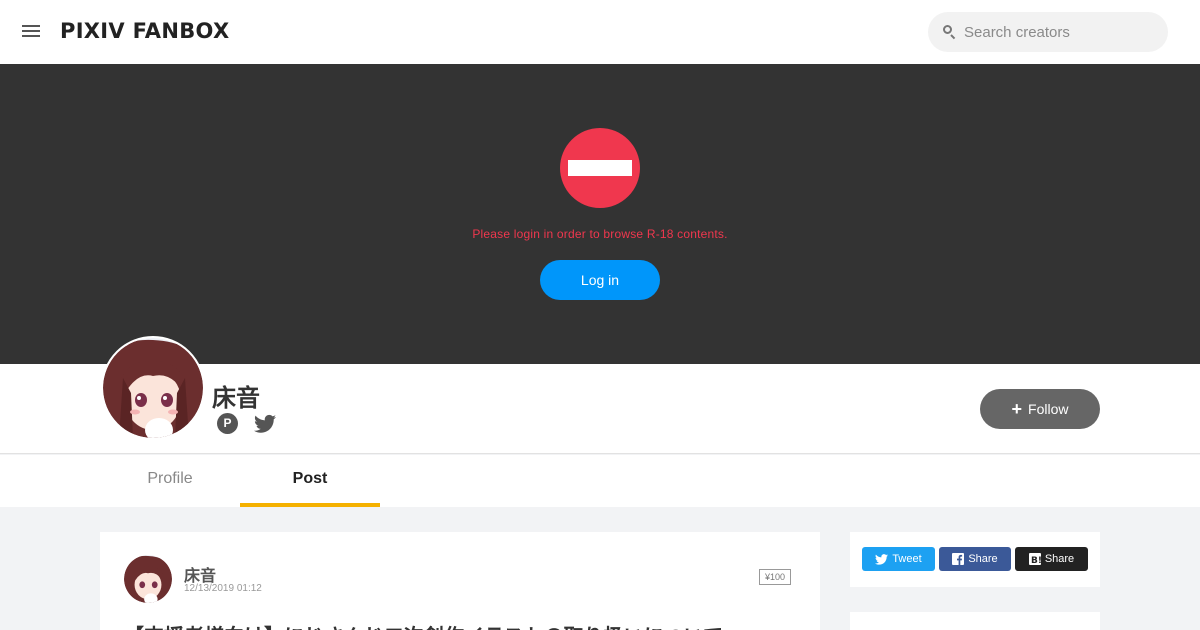 The height and width of the screenshot is (630, 1200). What do you see at coordinates (958, 559) in the screenshot?
I see `facebook-icon` at bounding box center [958, 559].